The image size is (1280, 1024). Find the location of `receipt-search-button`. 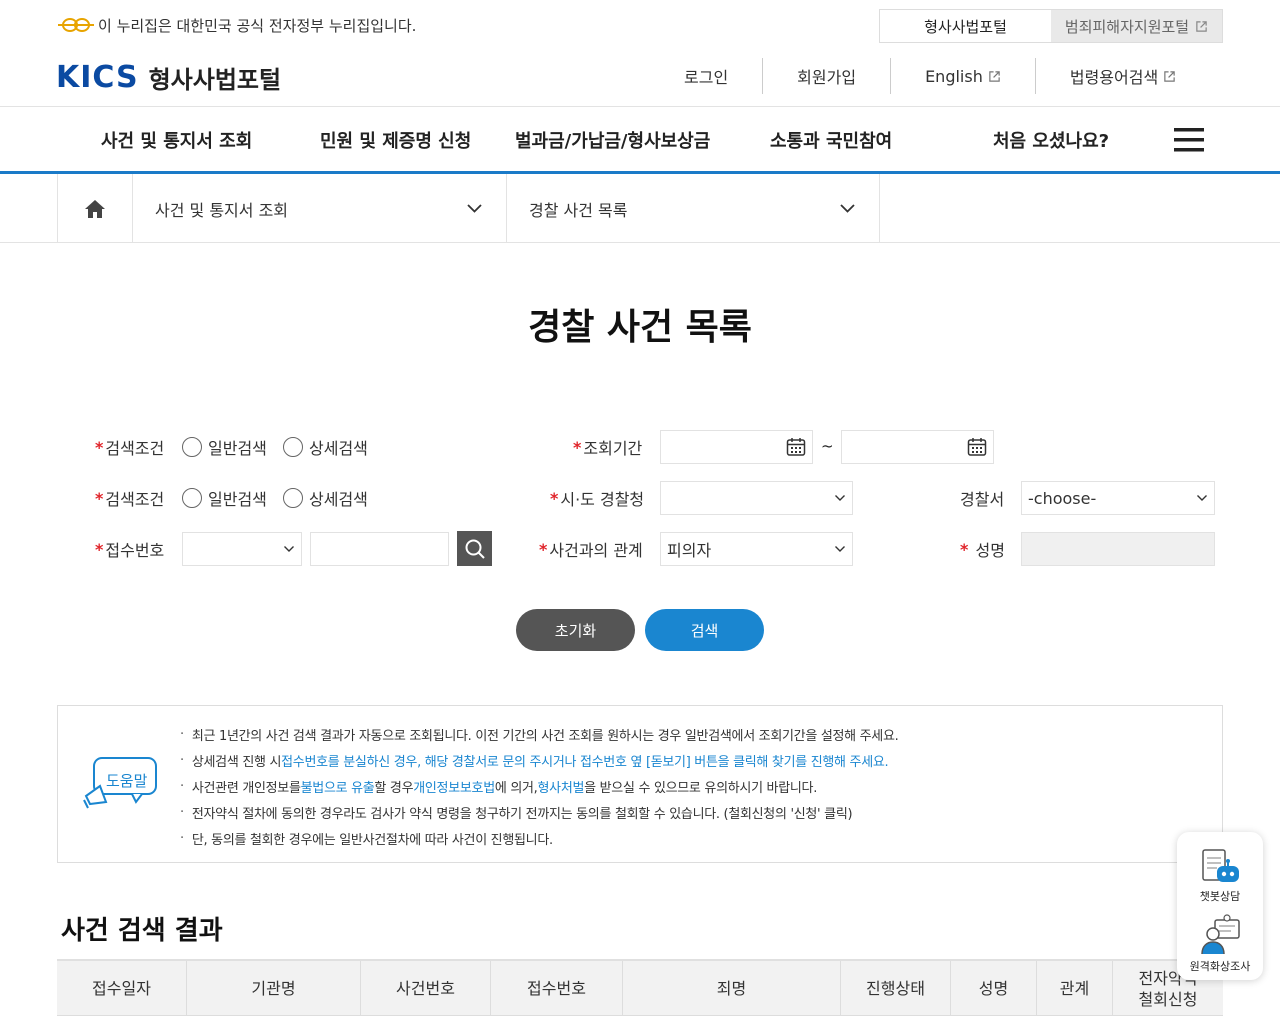

receipt-search-button is located at coordinates (474, 548).